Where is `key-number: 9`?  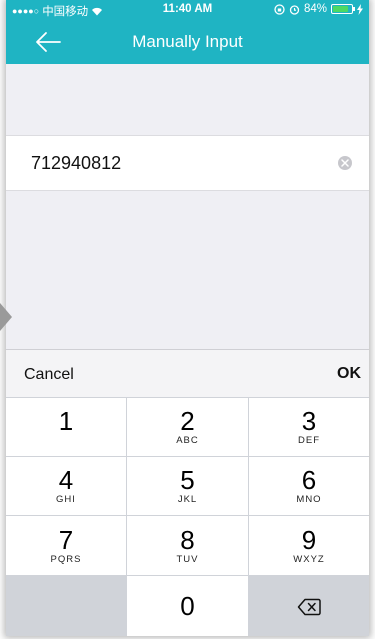
key-number: 9 is located at coordinates (309, 539).